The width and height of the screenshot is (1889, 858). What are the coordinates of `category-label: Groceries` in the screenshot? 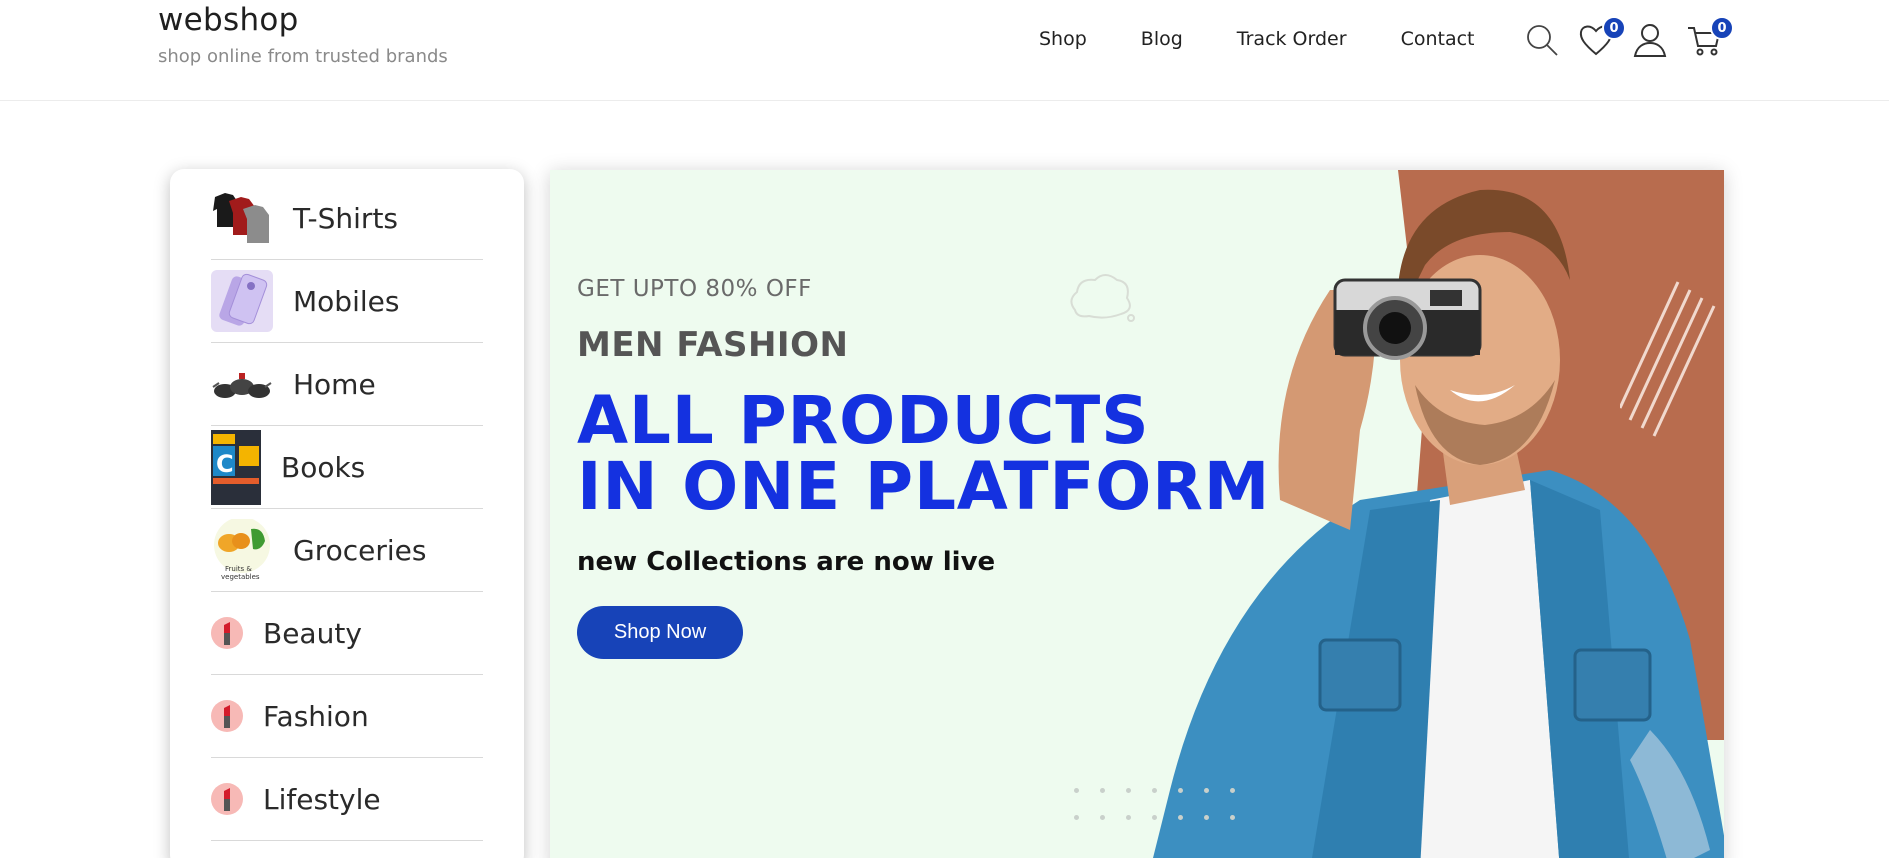 It's located at (360, 550).